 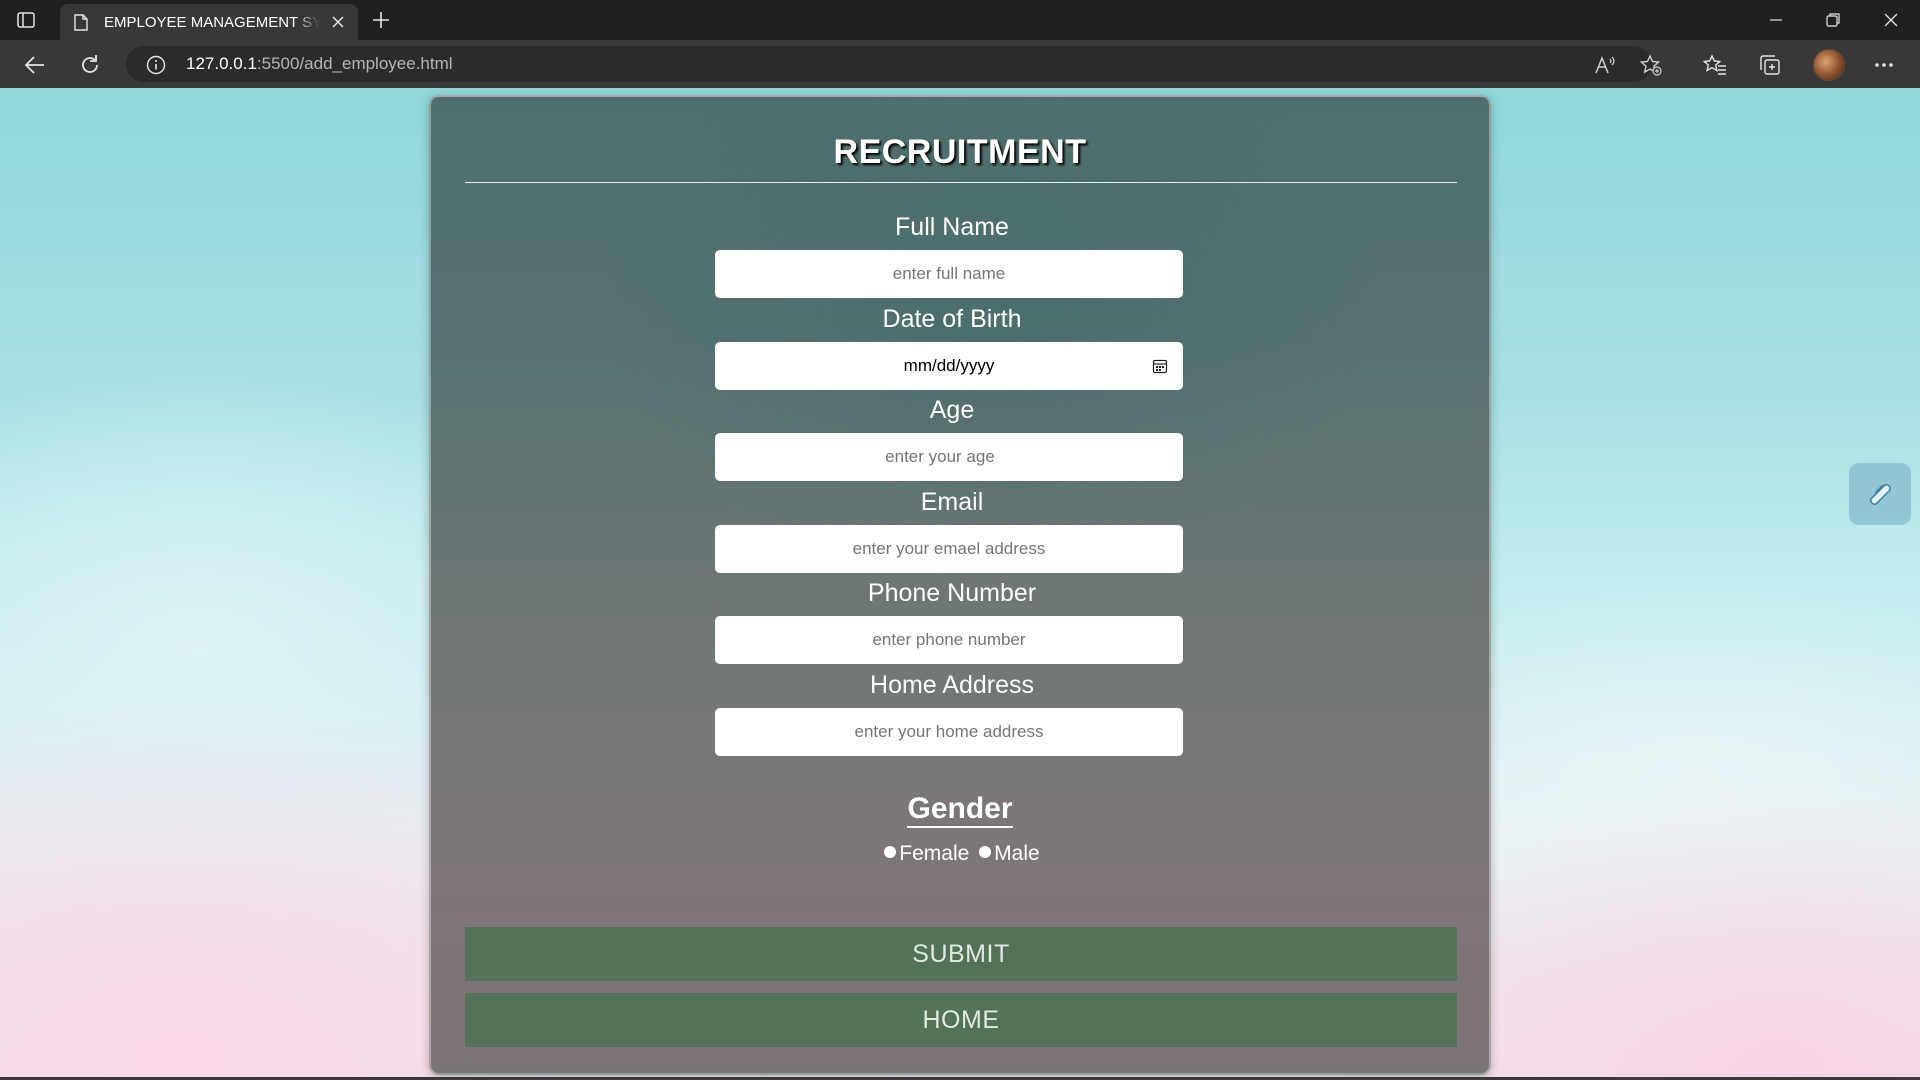 I want to click on restore-icon, so click(x=1833, y=20).